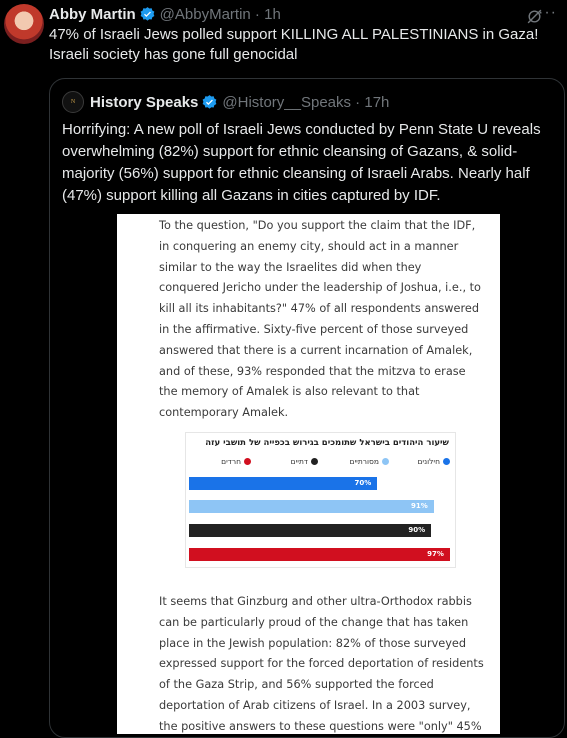 The image size is (567, 738). I want to click on bar-value-label: 97%, so click(435, 554).